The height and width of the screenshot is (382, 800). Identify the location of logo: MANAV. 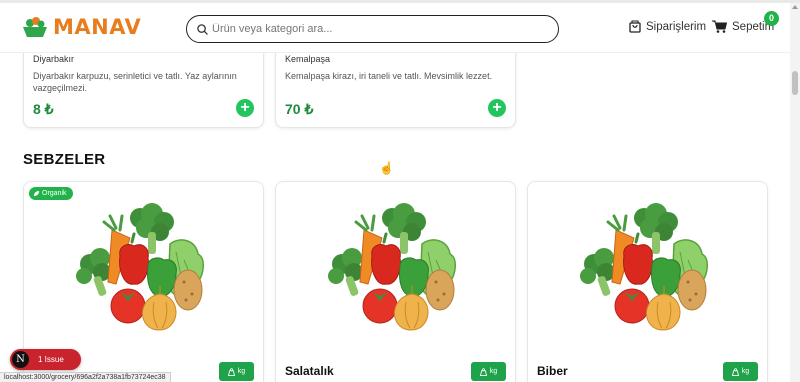
(81, 27).